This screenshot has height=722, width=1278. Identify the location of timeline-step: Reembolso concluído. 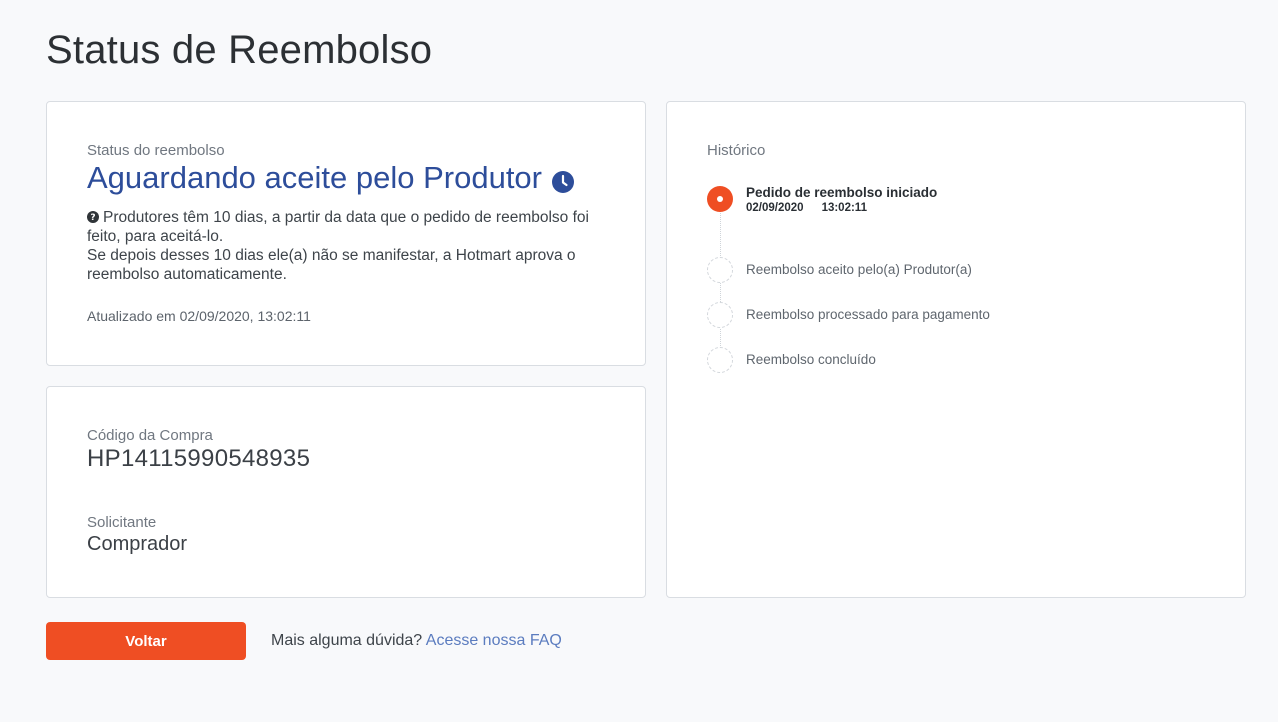
(947, 361).